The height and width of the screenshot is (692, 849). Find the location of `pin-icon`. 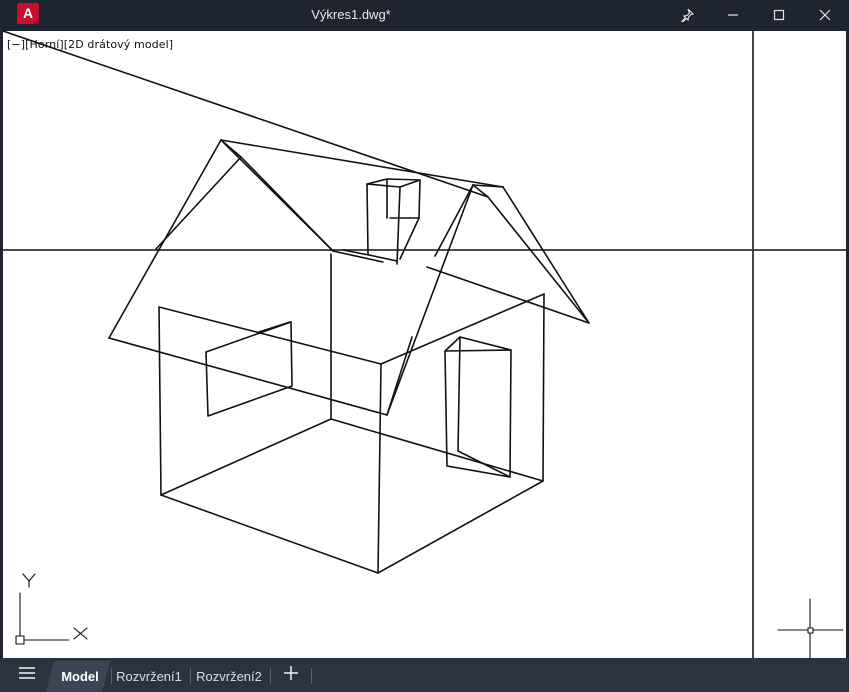

pin-icon is located at coordinates (687, 15).